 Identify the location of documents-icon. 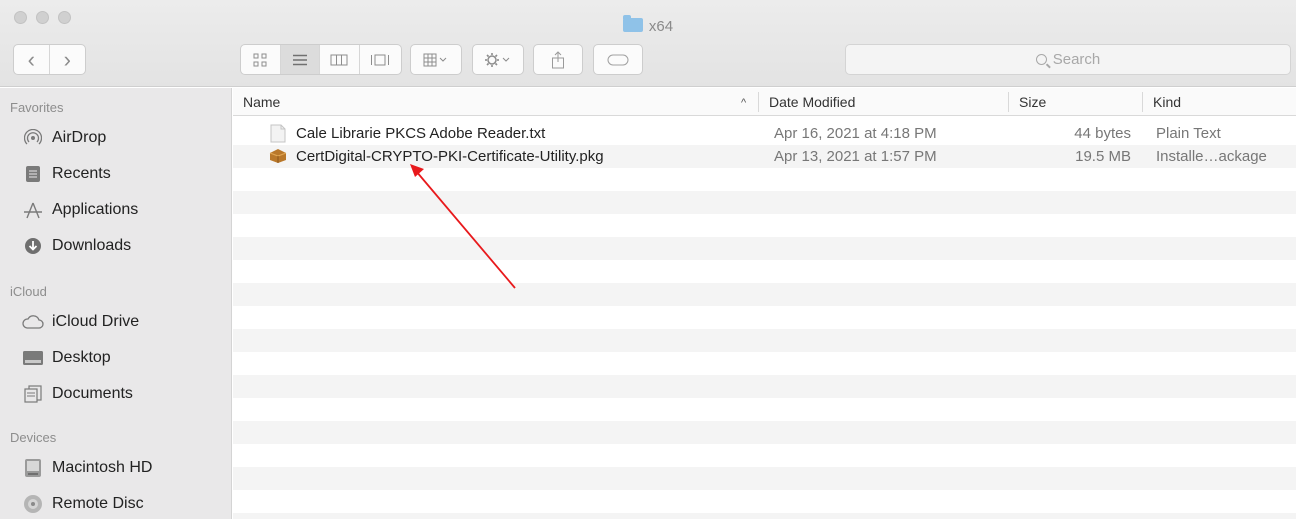
(33, 394).